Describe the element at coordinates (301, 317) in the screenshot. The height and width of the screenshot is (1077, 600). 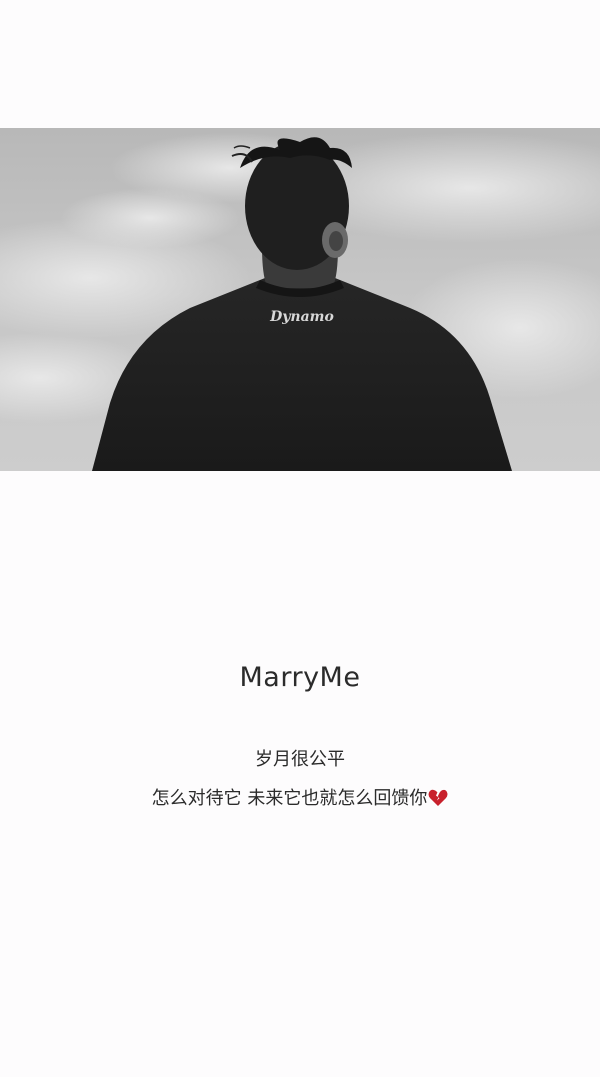
I see `shirt-logo: Dynamo` at that location.